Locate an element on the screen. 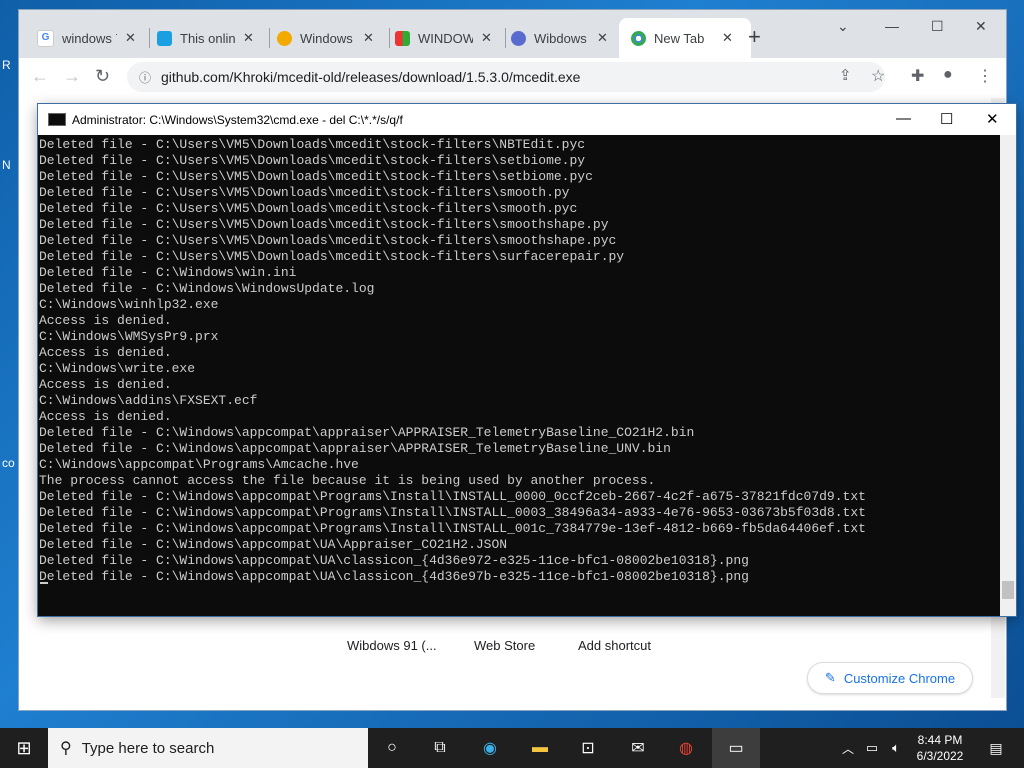  bookmark-star-icon: ☆ is located at coordinates (878, 76).